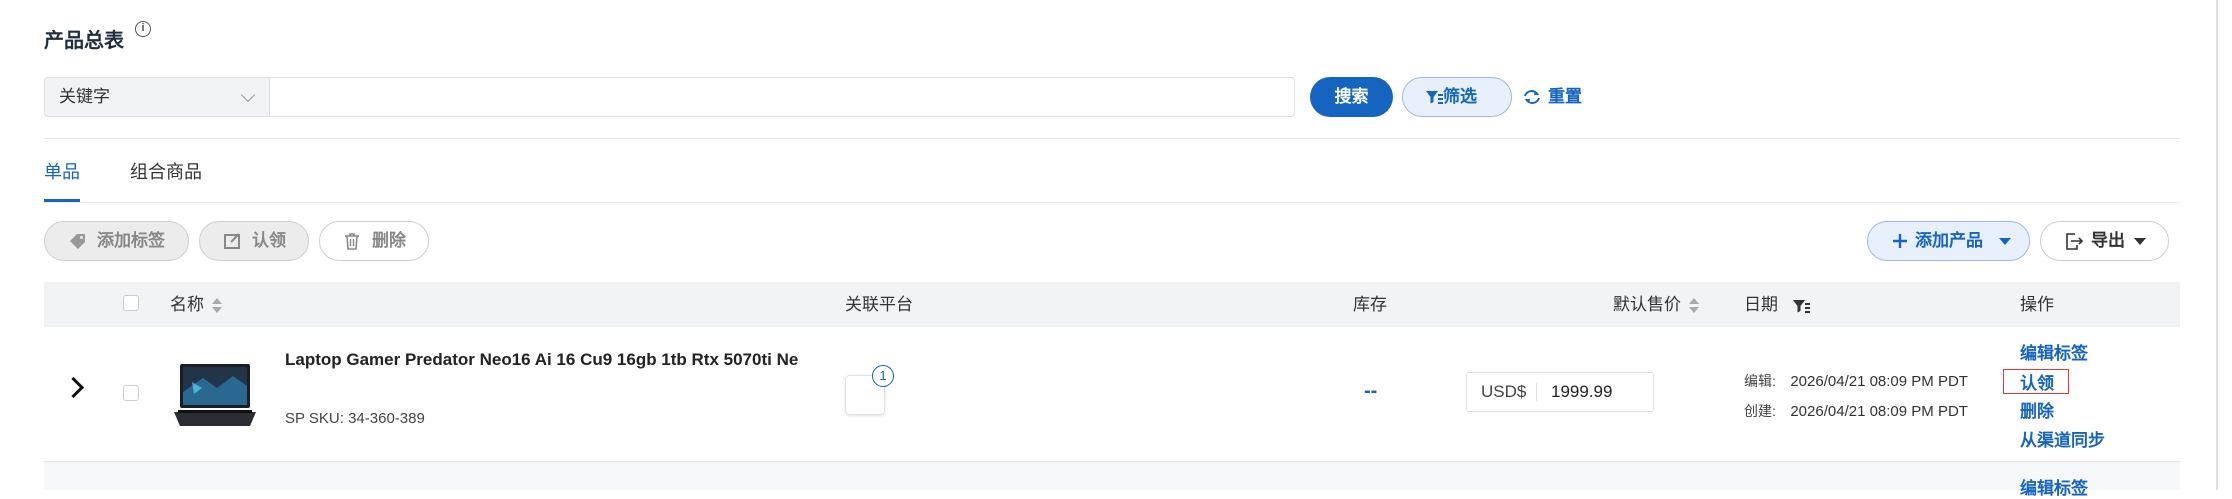 This screenshot has height=499, width=2232. I want to click on price-value: 1999.99, so click(1582, 391).